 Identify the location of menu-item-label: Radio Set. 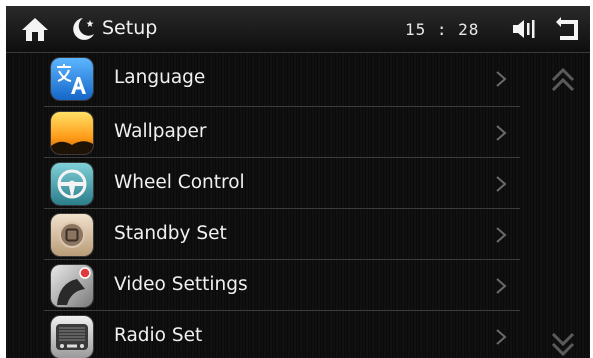
(158, 335).